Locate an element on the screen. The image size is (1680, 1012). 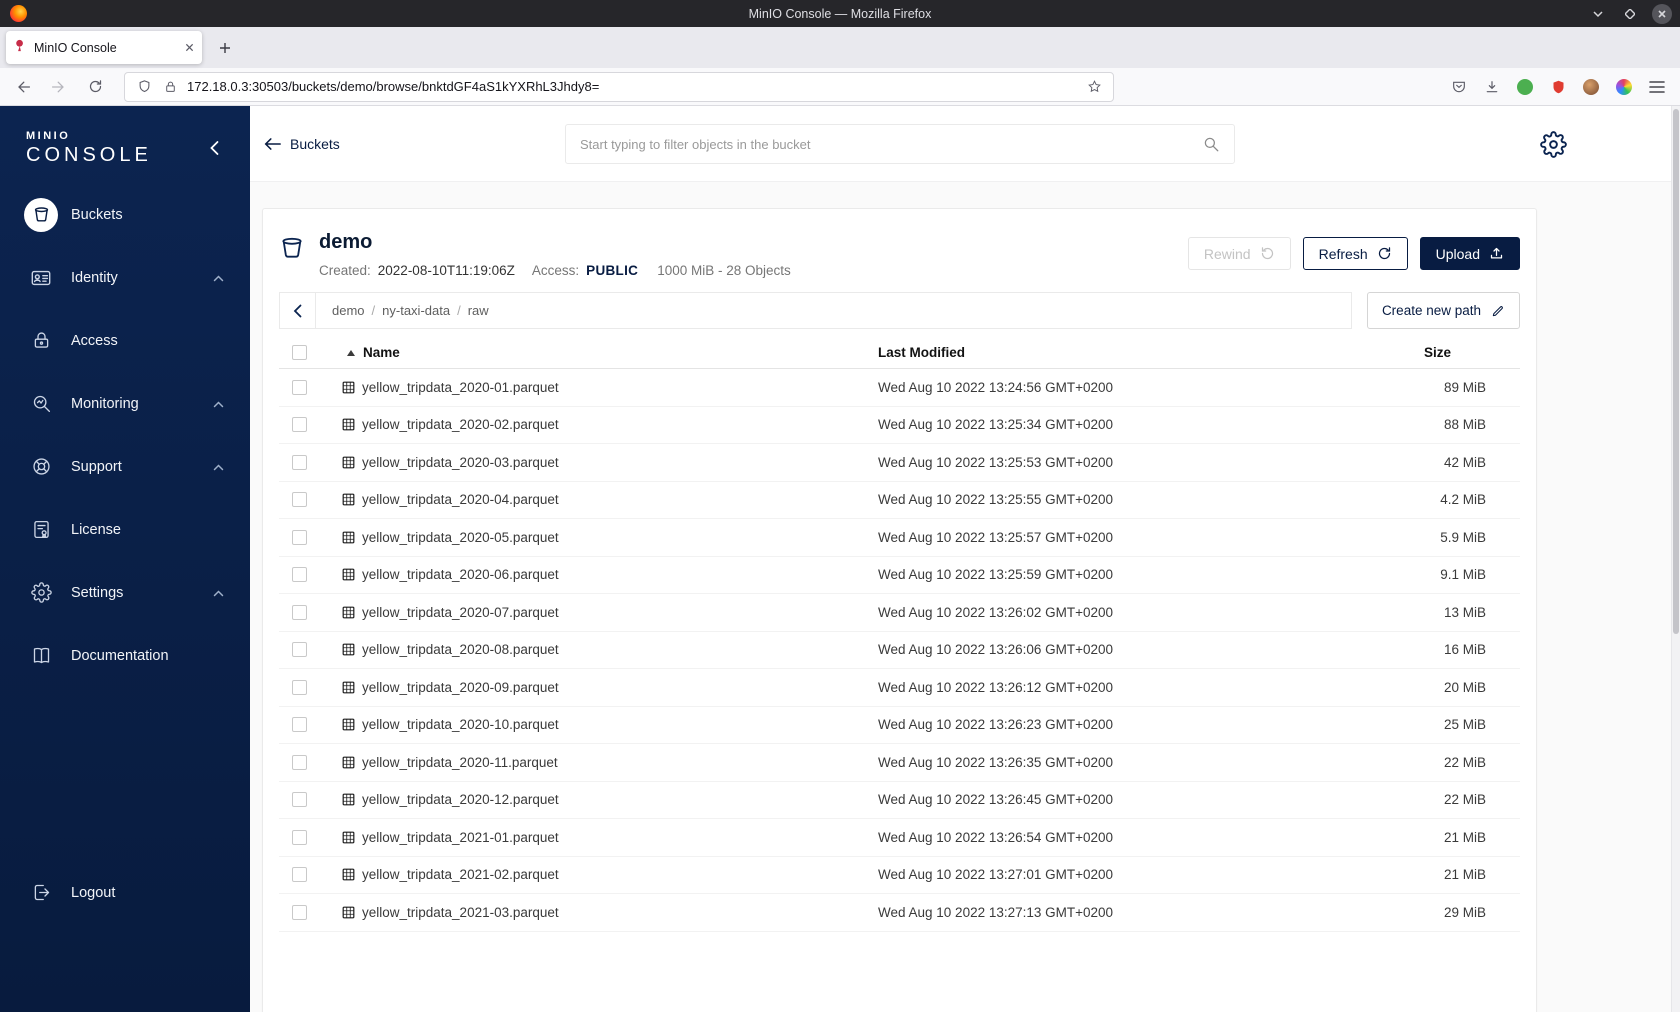
object-name: yellow_tripdata_2021-02.parquet is located at coordinates (460, 874).